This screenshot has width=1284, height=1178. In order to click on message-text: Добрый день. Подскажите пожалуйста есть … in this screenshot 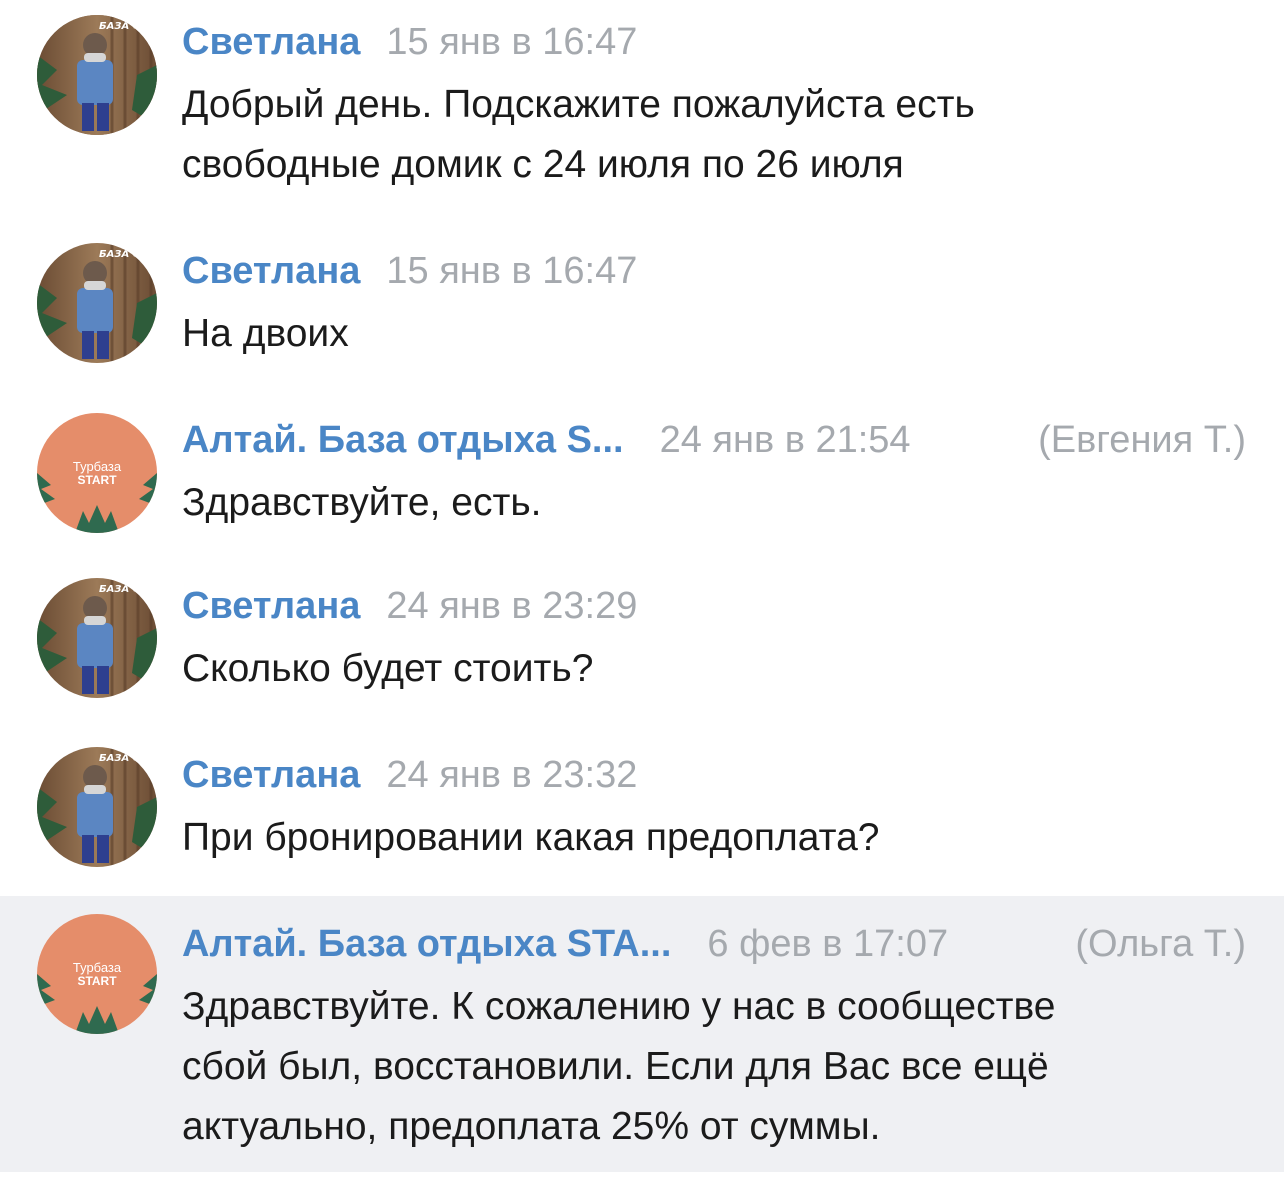, I will do `click(722, 135)`.